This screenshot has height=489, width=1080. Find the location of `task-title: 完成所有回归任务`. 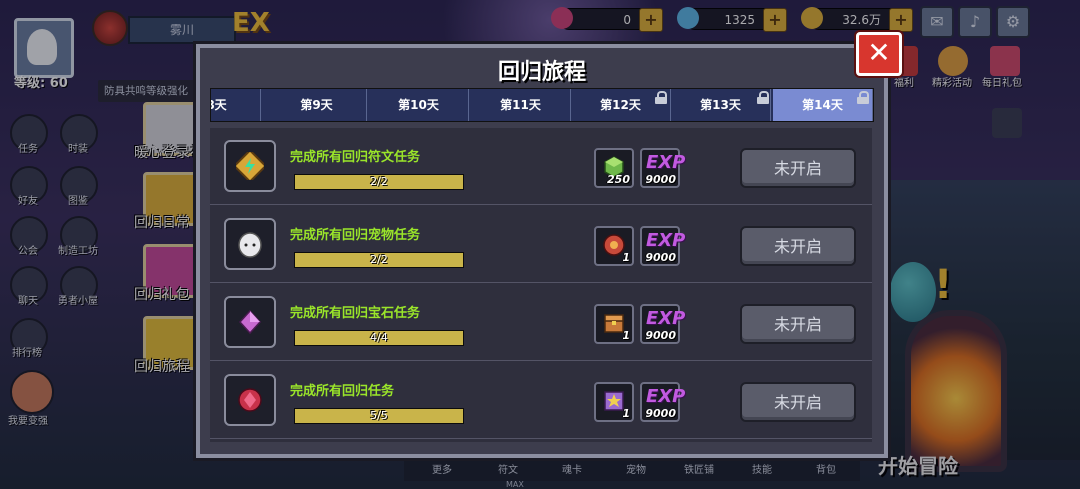

task-title: 完成所有回归任务 is located at coordinates (342, 391).